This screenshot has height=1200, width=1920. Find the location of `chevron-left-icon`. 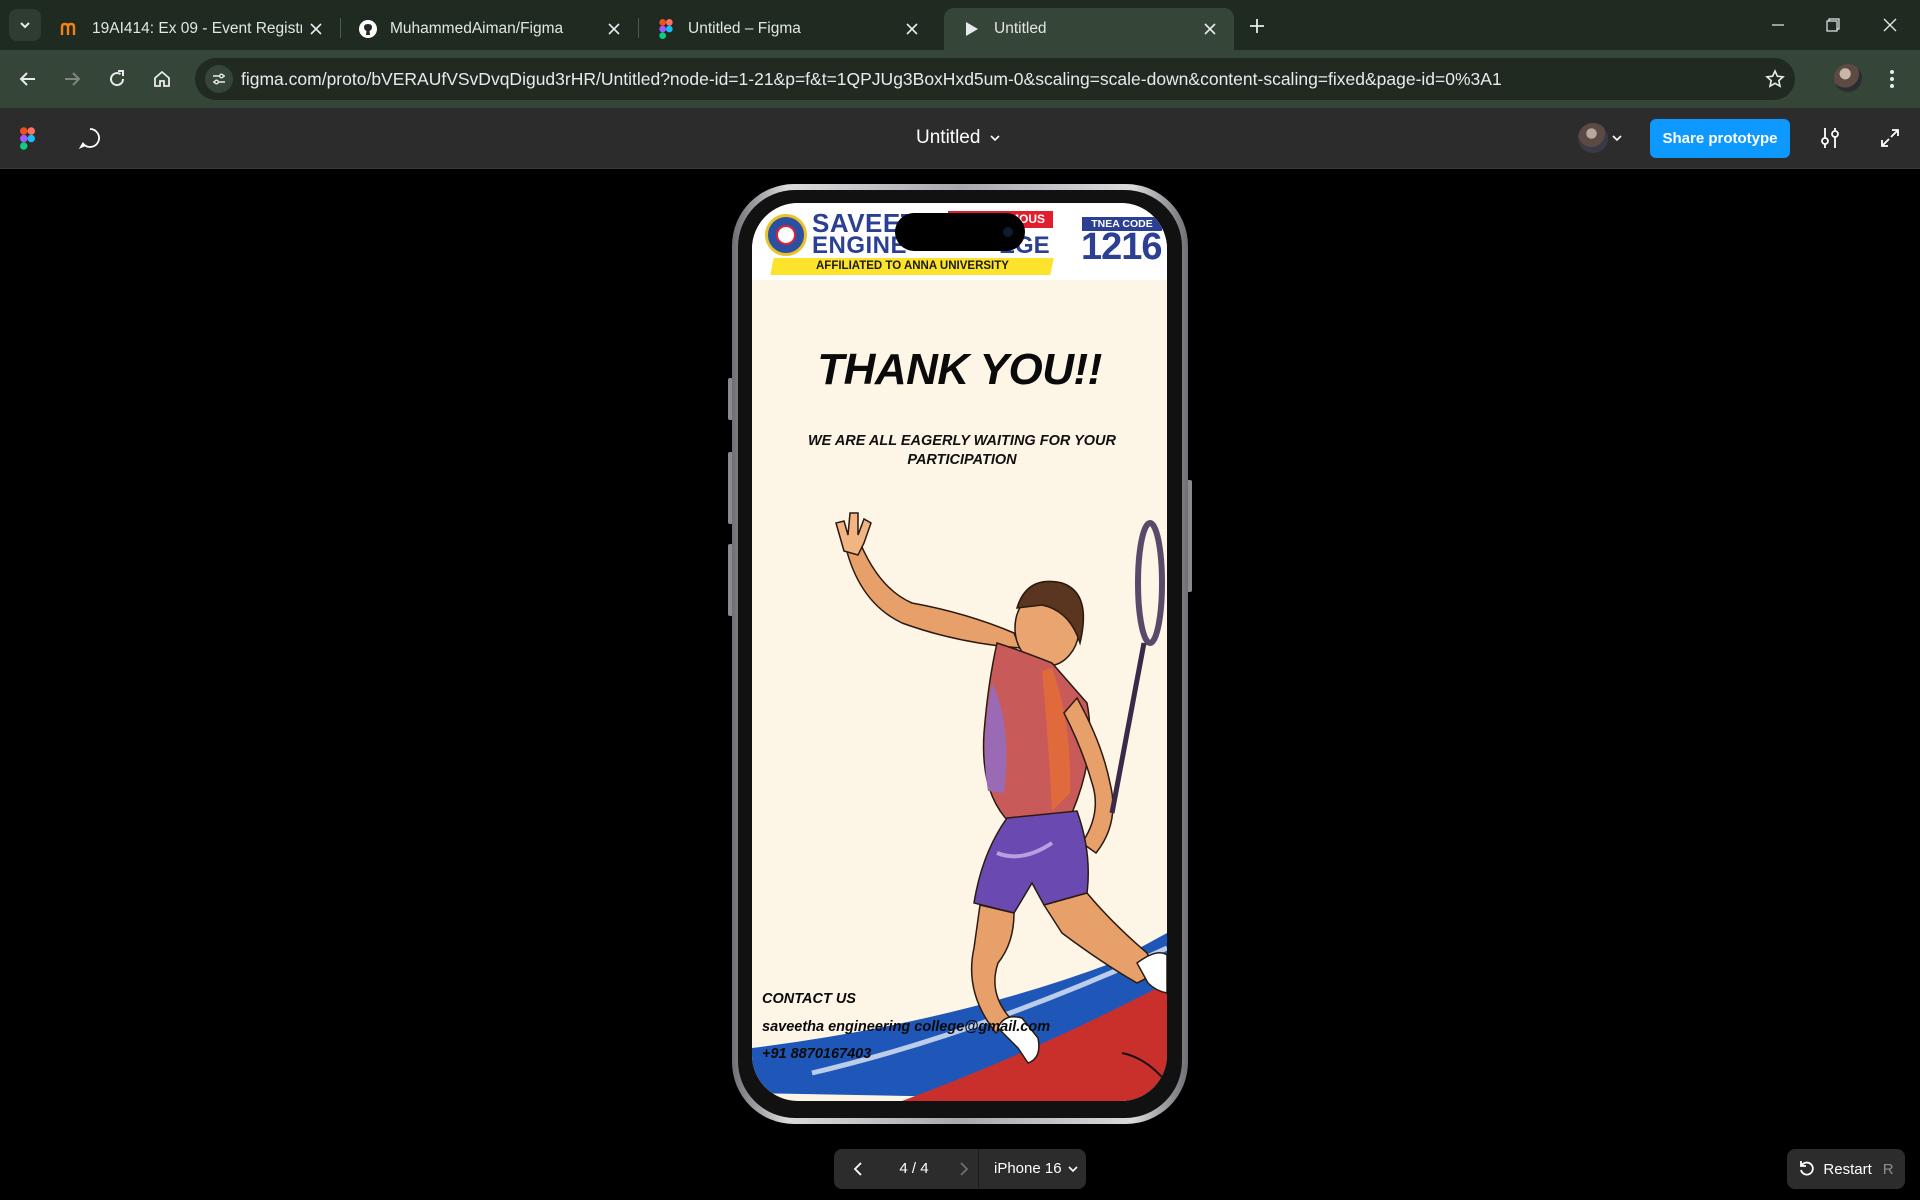

chevron-left-icon is located at coordinates (857, 1169).